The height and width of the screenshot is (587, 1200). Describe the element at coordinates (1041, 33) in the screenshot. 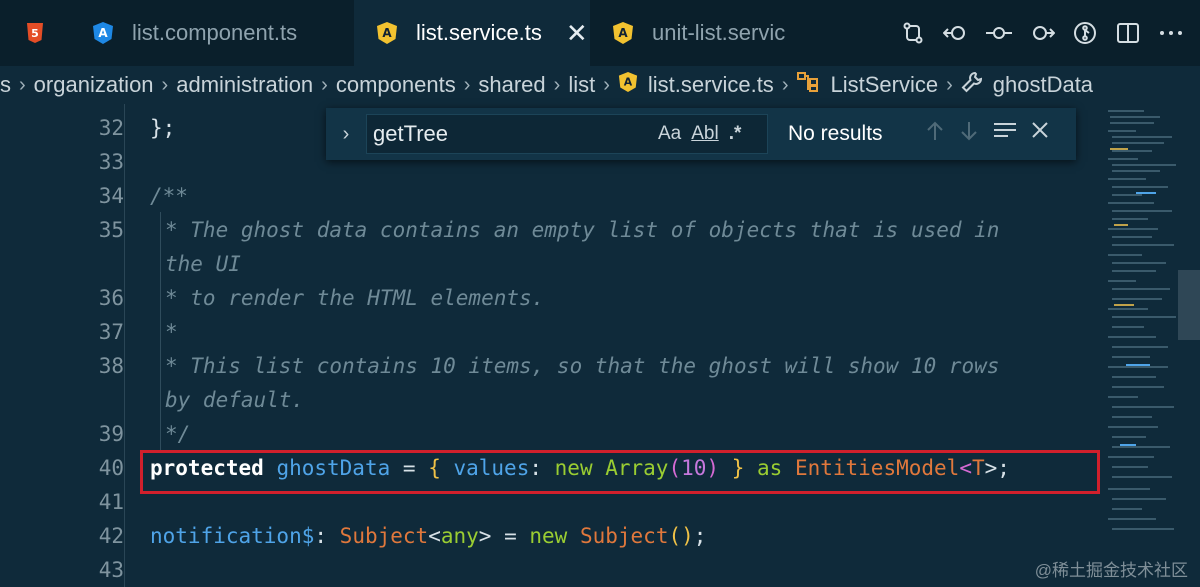

I see `go-forward-icon` at that location.